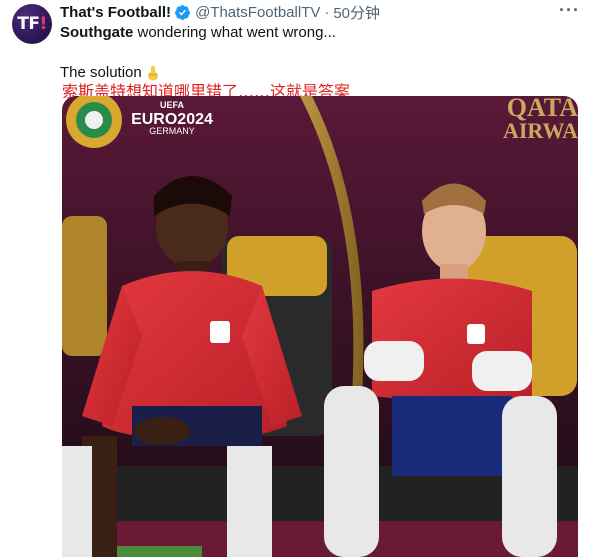  What do you see at coordinates (540, 130) in the screenshot?
I see `sponsor-text-line2: AIRWA` at bounding box center [540, 130].